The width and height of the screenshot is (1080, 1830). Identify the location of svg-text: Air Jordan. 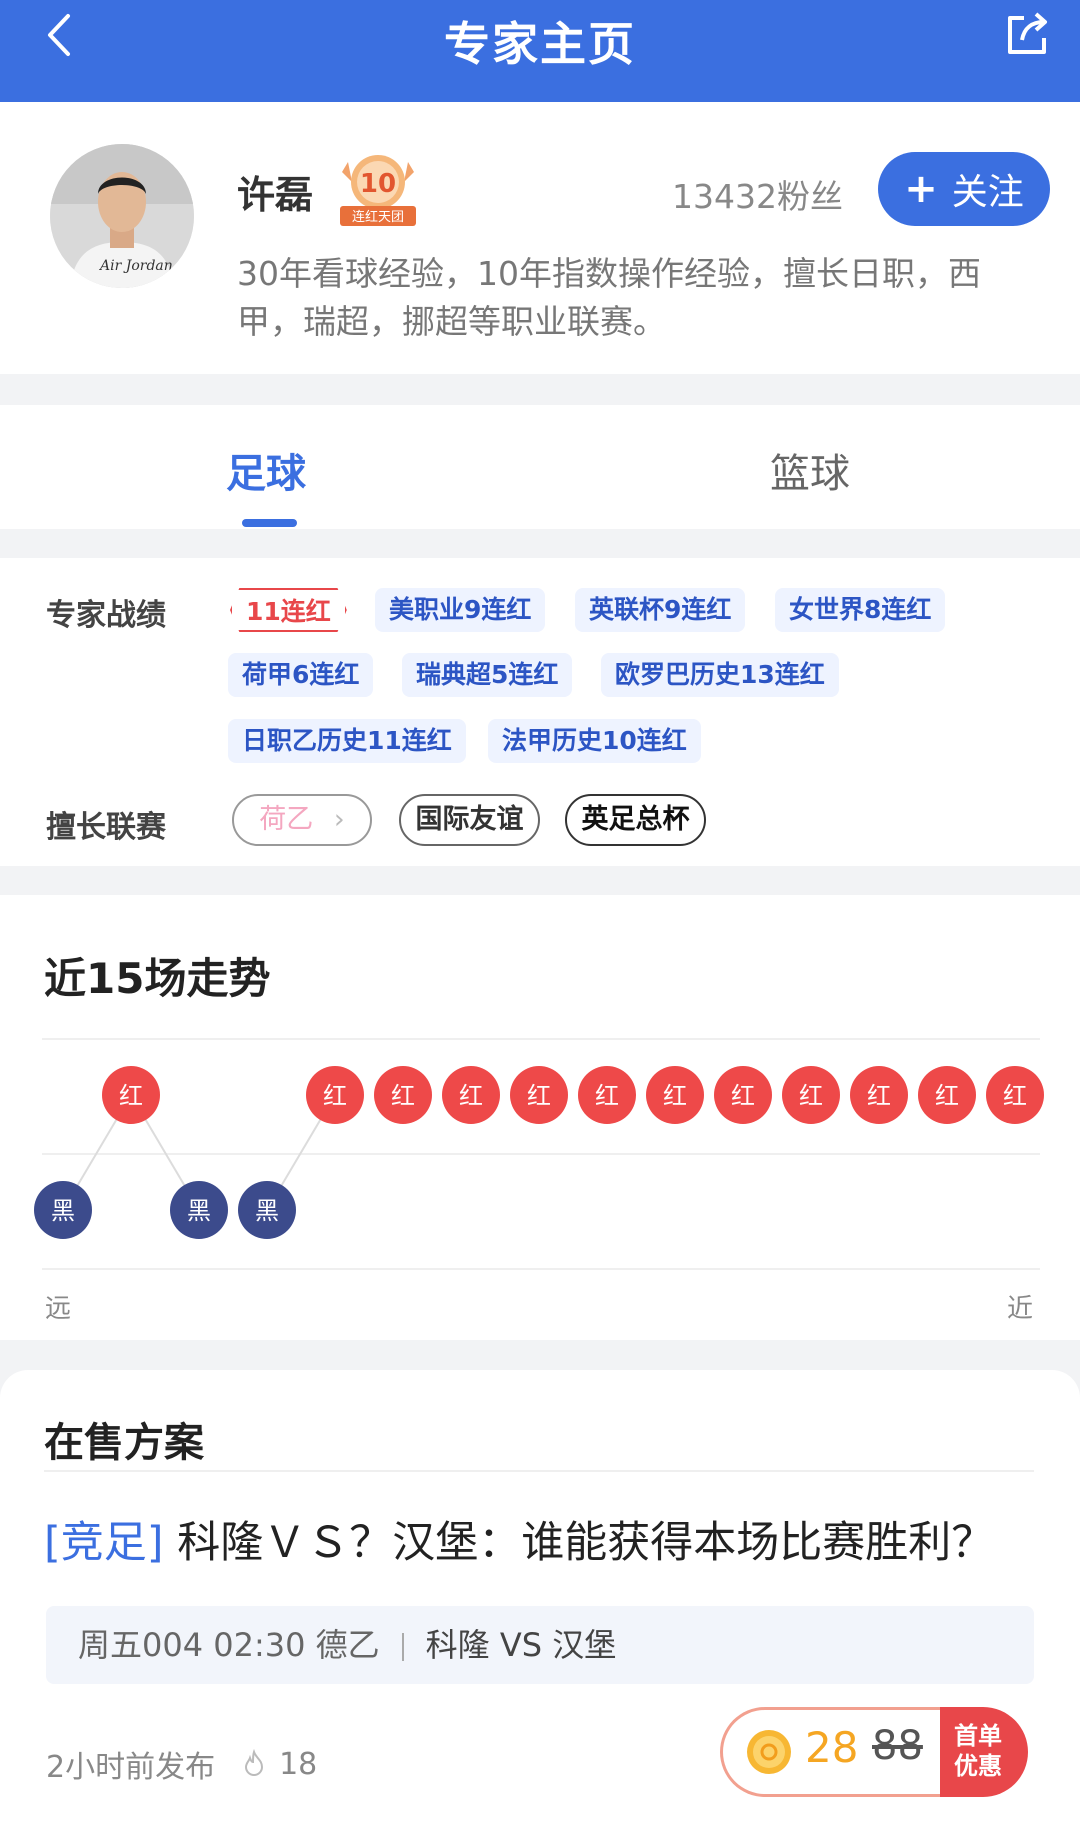
(135, 266).